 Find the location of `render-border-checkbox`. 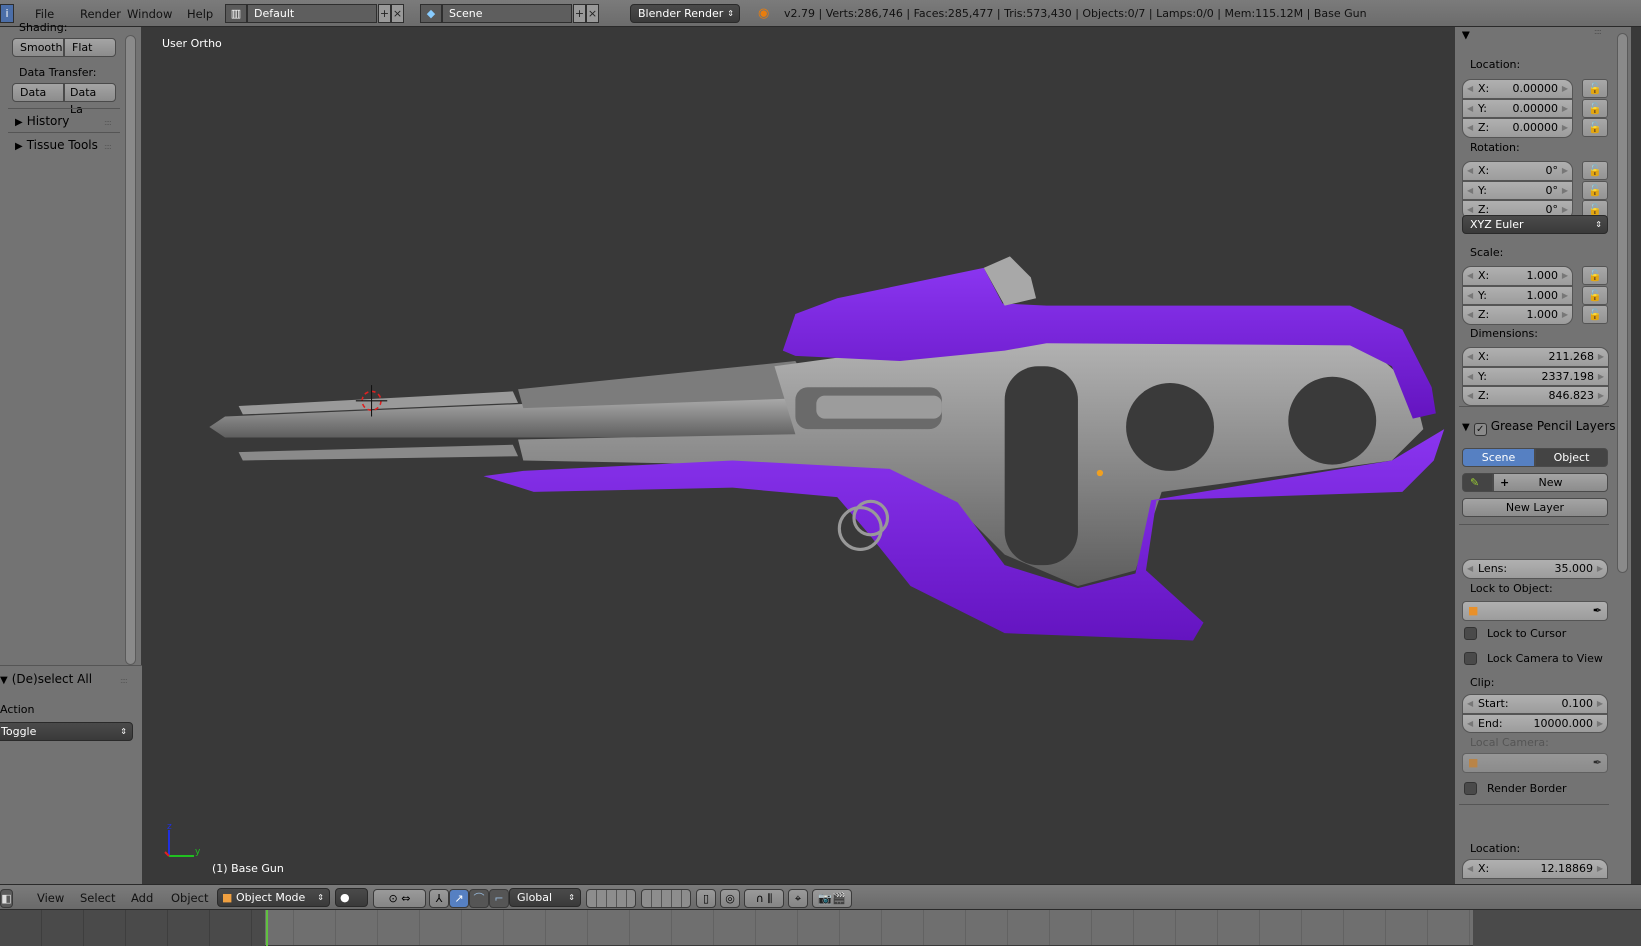

render-border-checkbox is located at coordinates (1470, 788).